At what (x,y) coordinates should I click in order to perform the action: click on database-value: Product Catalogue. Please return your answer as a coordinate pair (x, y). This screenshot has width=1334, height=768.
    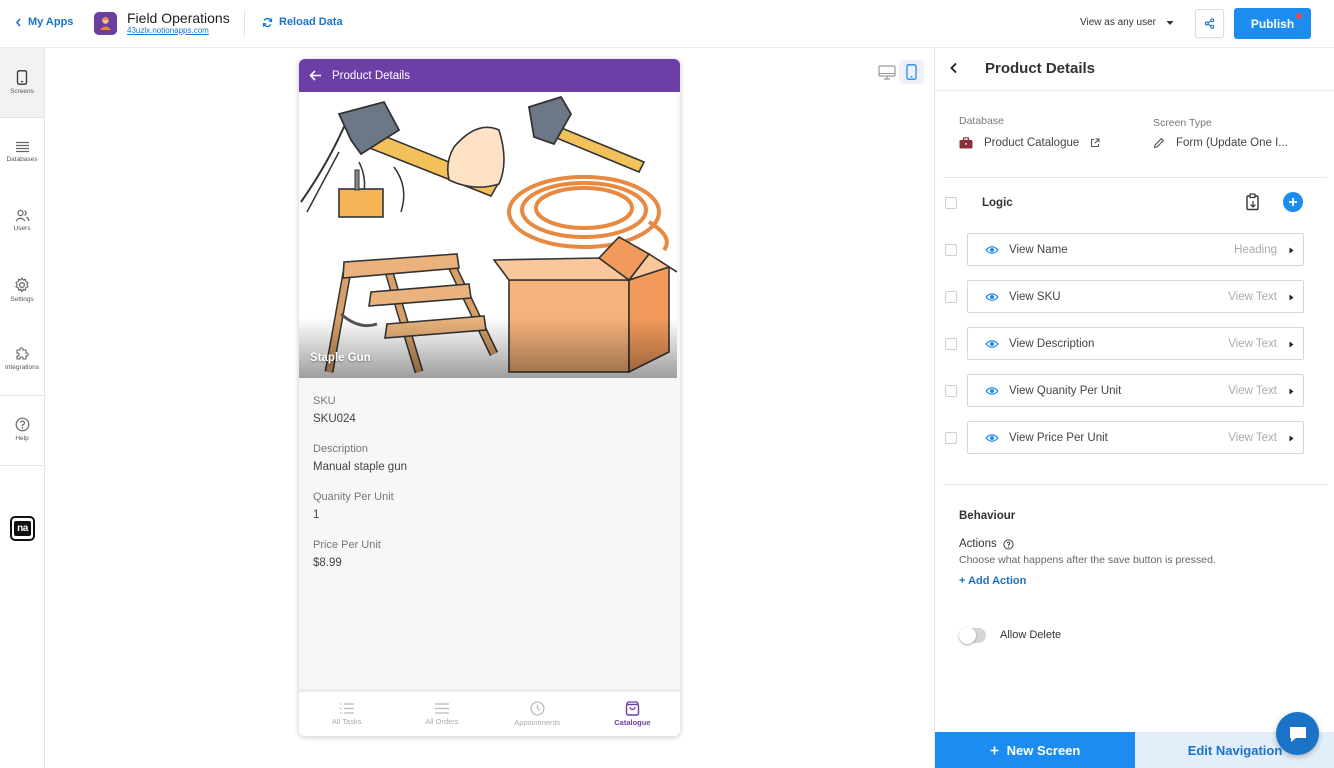
    Looking at the image, I should click on (1029, 143).